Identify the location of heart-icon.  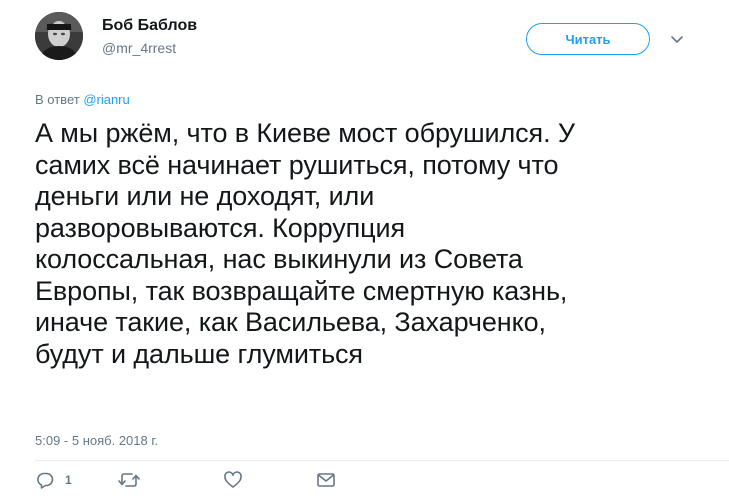
(233, 479).